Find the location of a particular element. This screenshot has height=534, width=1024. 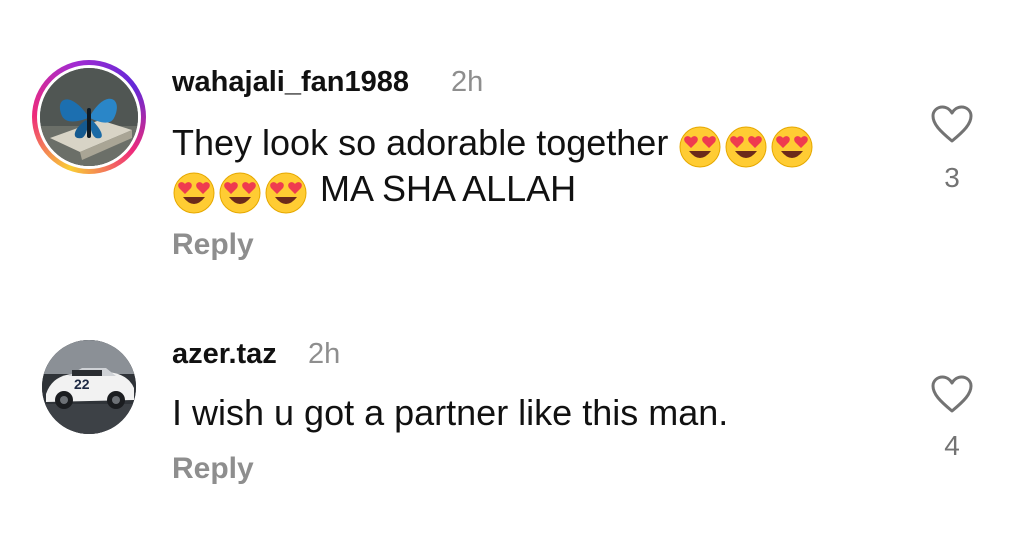

like-count: 3 is located at coordinates (952, 177).